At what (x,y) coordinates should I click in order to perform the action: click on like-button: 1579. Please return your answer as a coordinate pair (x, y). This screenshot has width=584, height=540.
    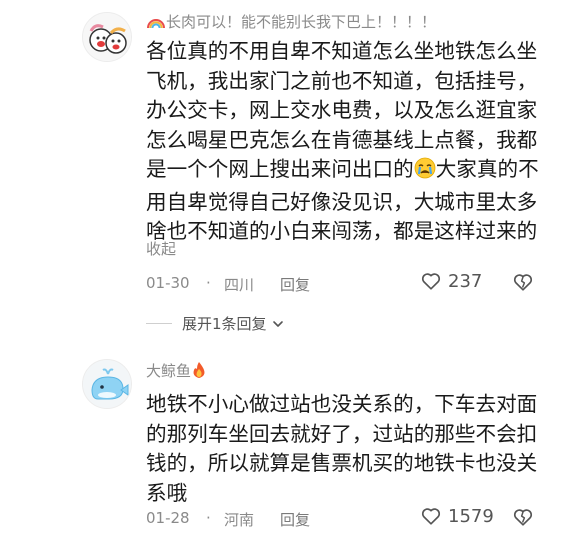
    Looking at the image, I should click on (457, 516).